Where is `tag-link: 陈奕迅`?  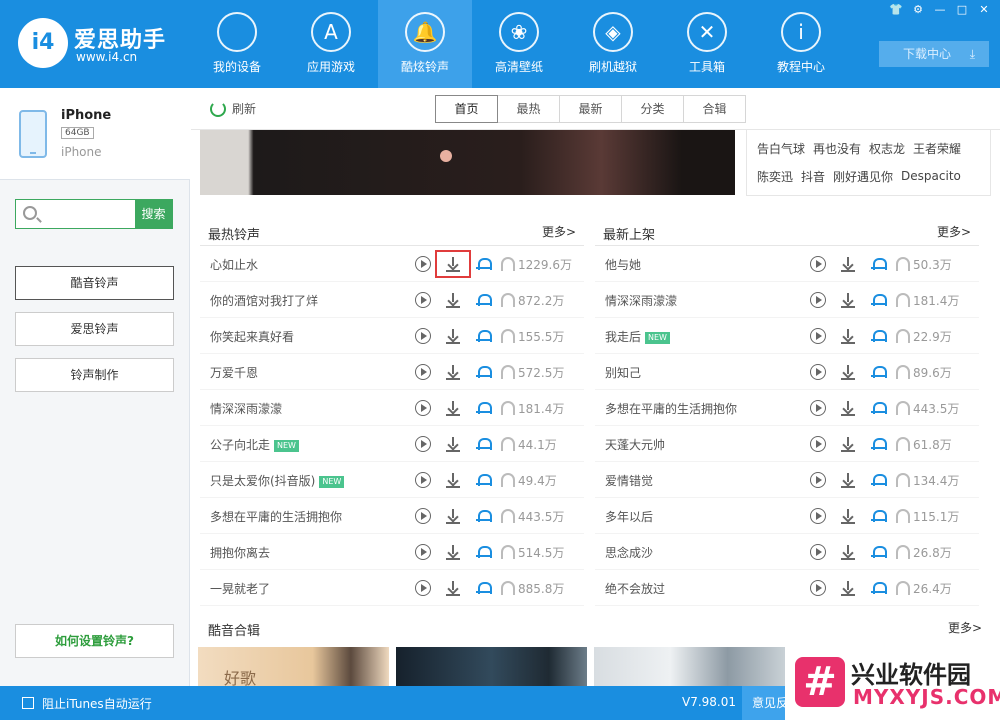 tag-link: 陈奕迅 is located at coordinates (775, 176).